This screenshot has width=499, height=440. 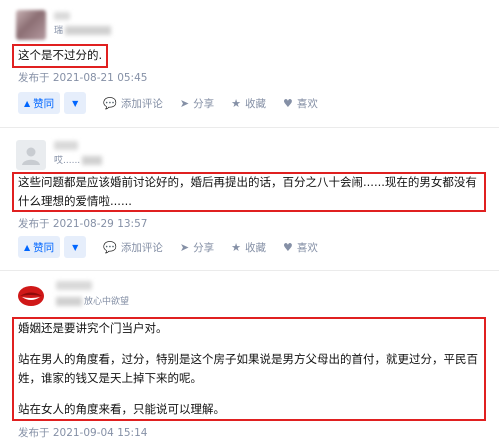 What do you see at coordinates (82, 77) in the screenshot?
I see `publish-date: 发布于 2021-08-21 05:45` at bounding box center [82, 77].